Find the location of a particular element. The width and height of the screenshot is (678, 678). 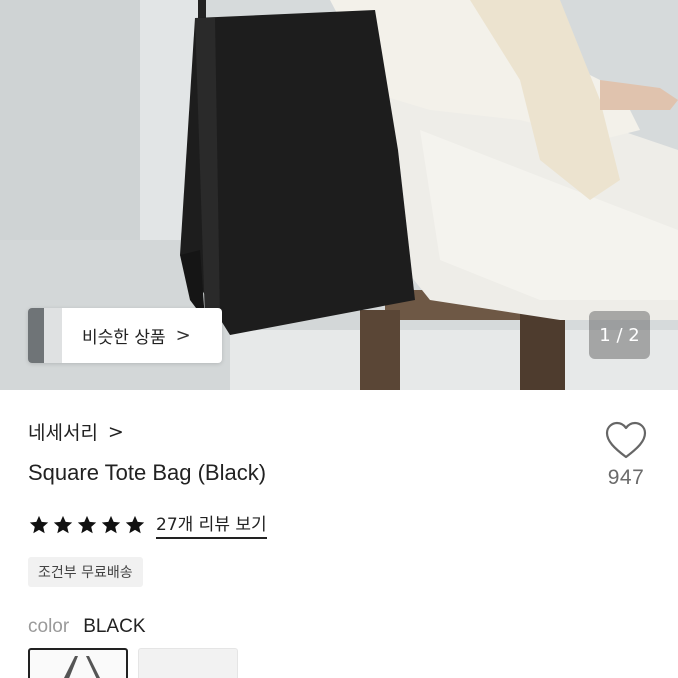

like-button: 947 is located at coordinates (626, 455).